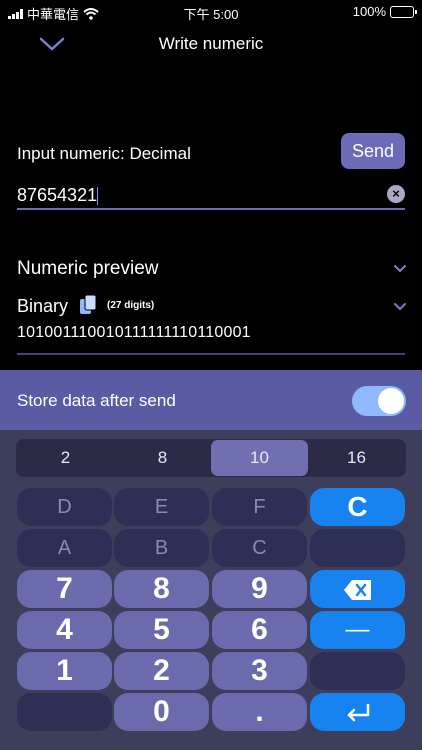  I want to click on base-selector: 2 8 10 16, so click(211, 458).